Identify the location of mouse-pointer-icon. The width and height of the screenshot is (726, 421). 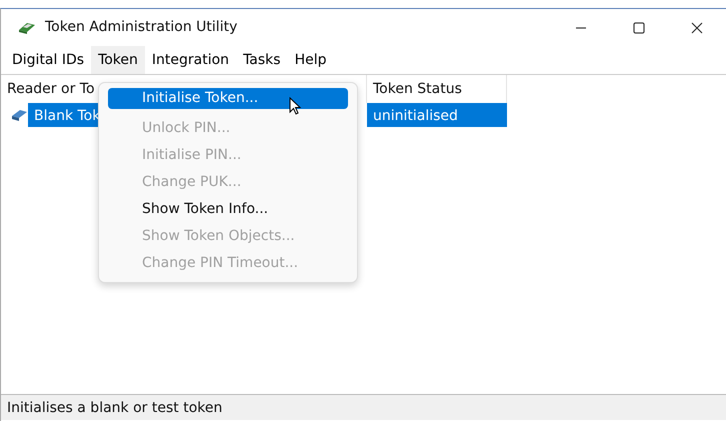
(296, 107).